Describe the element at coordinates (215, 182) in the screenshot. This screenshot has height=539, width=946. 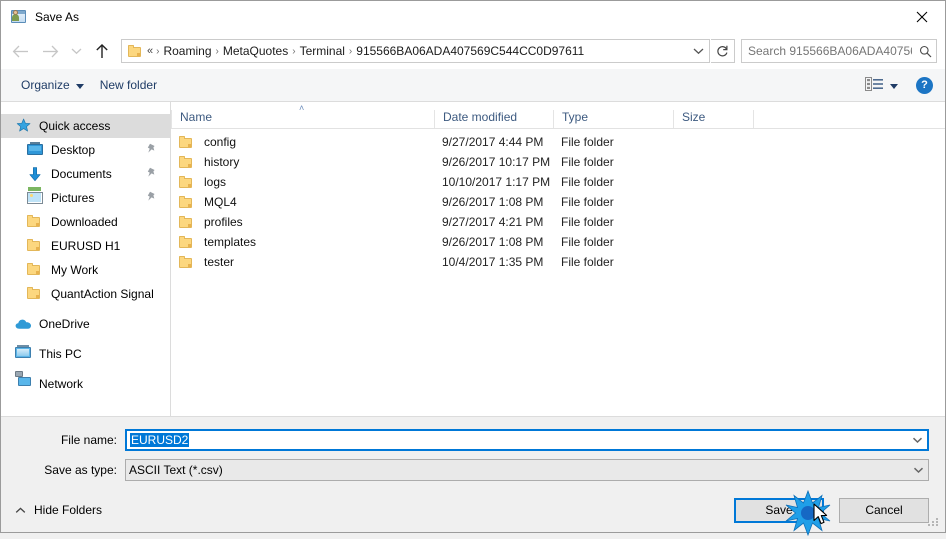
I see `file-name-label: logs` at that location.